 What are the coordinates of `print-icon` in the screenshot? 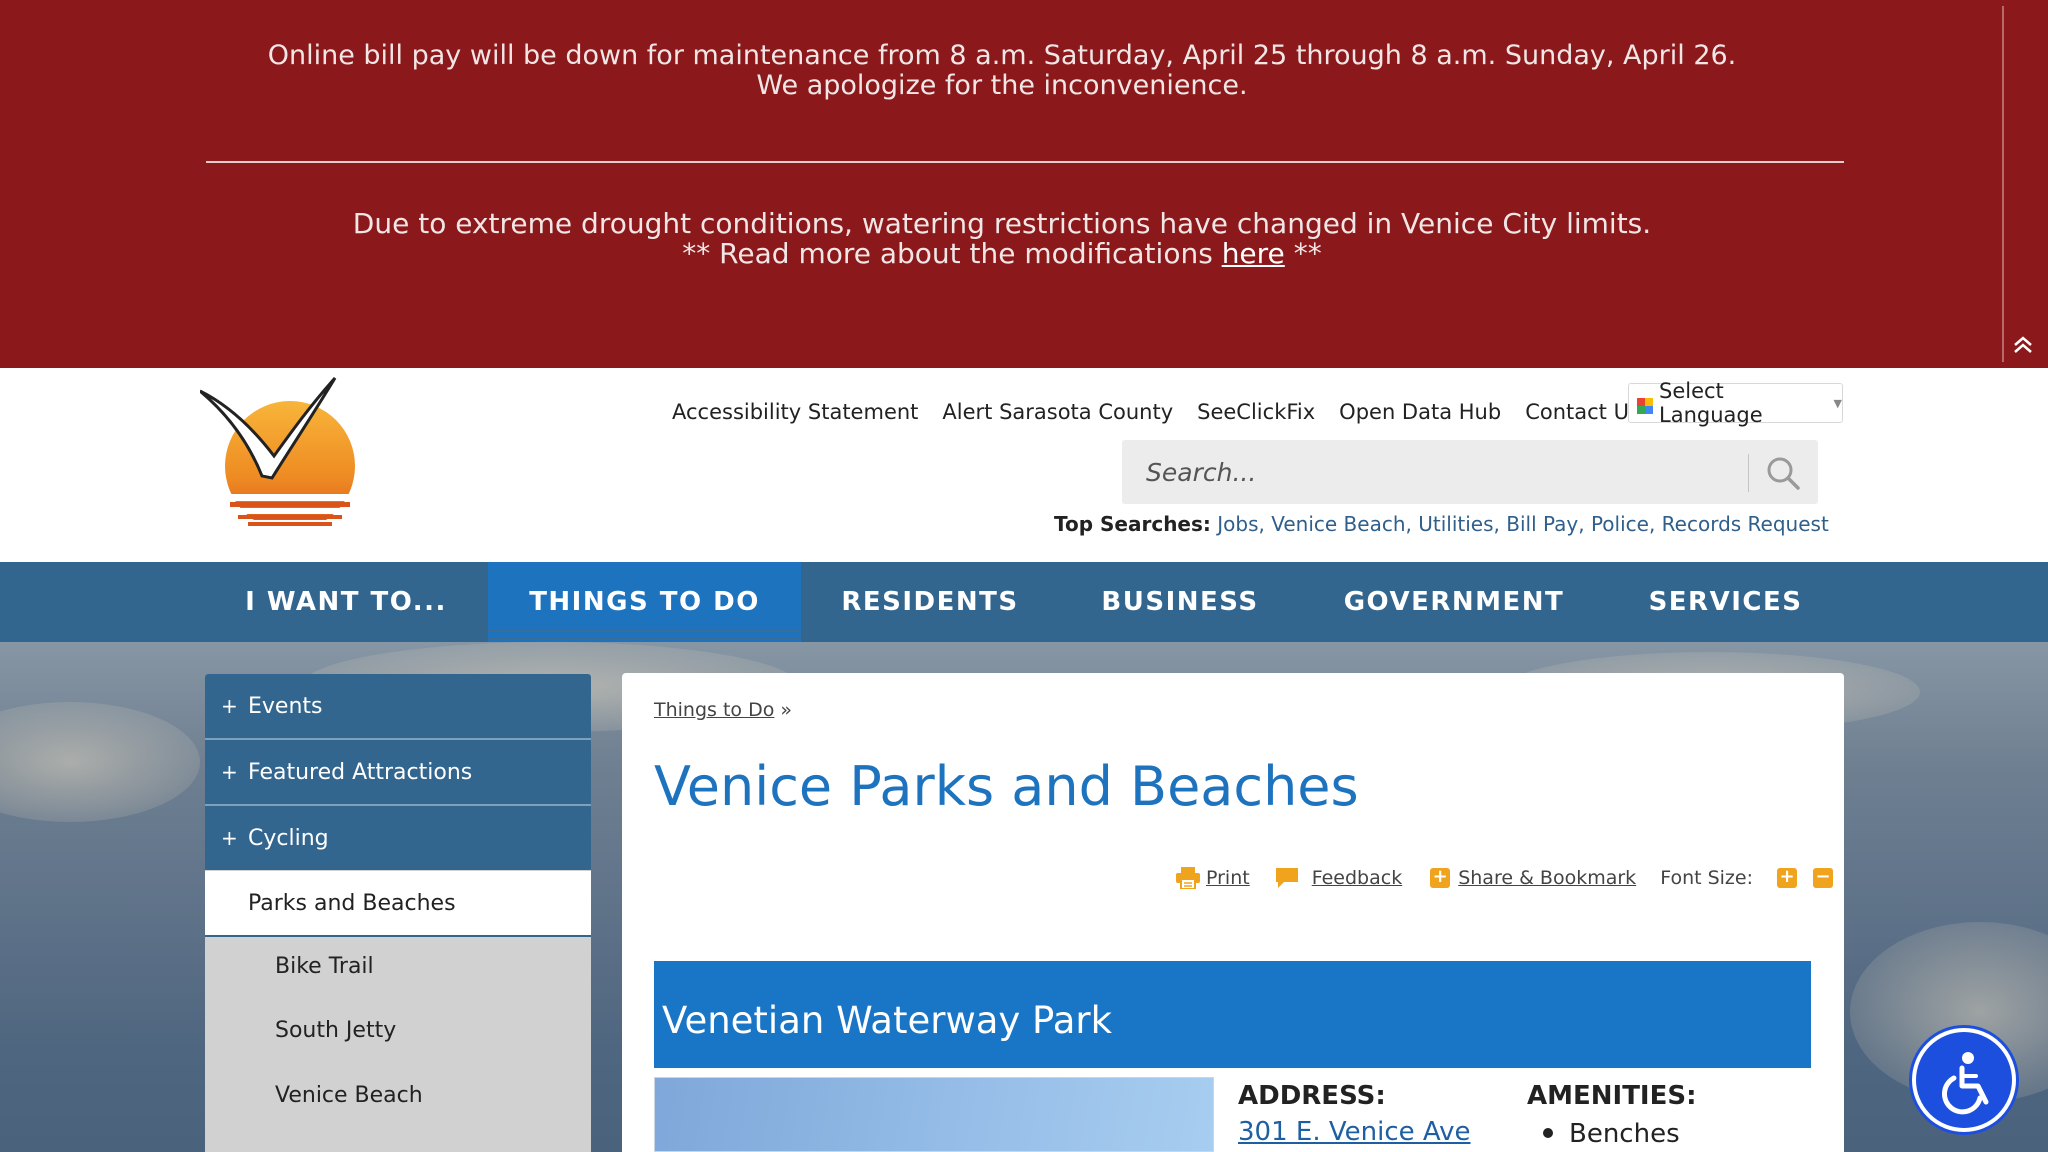 It's located at (1188, 878).